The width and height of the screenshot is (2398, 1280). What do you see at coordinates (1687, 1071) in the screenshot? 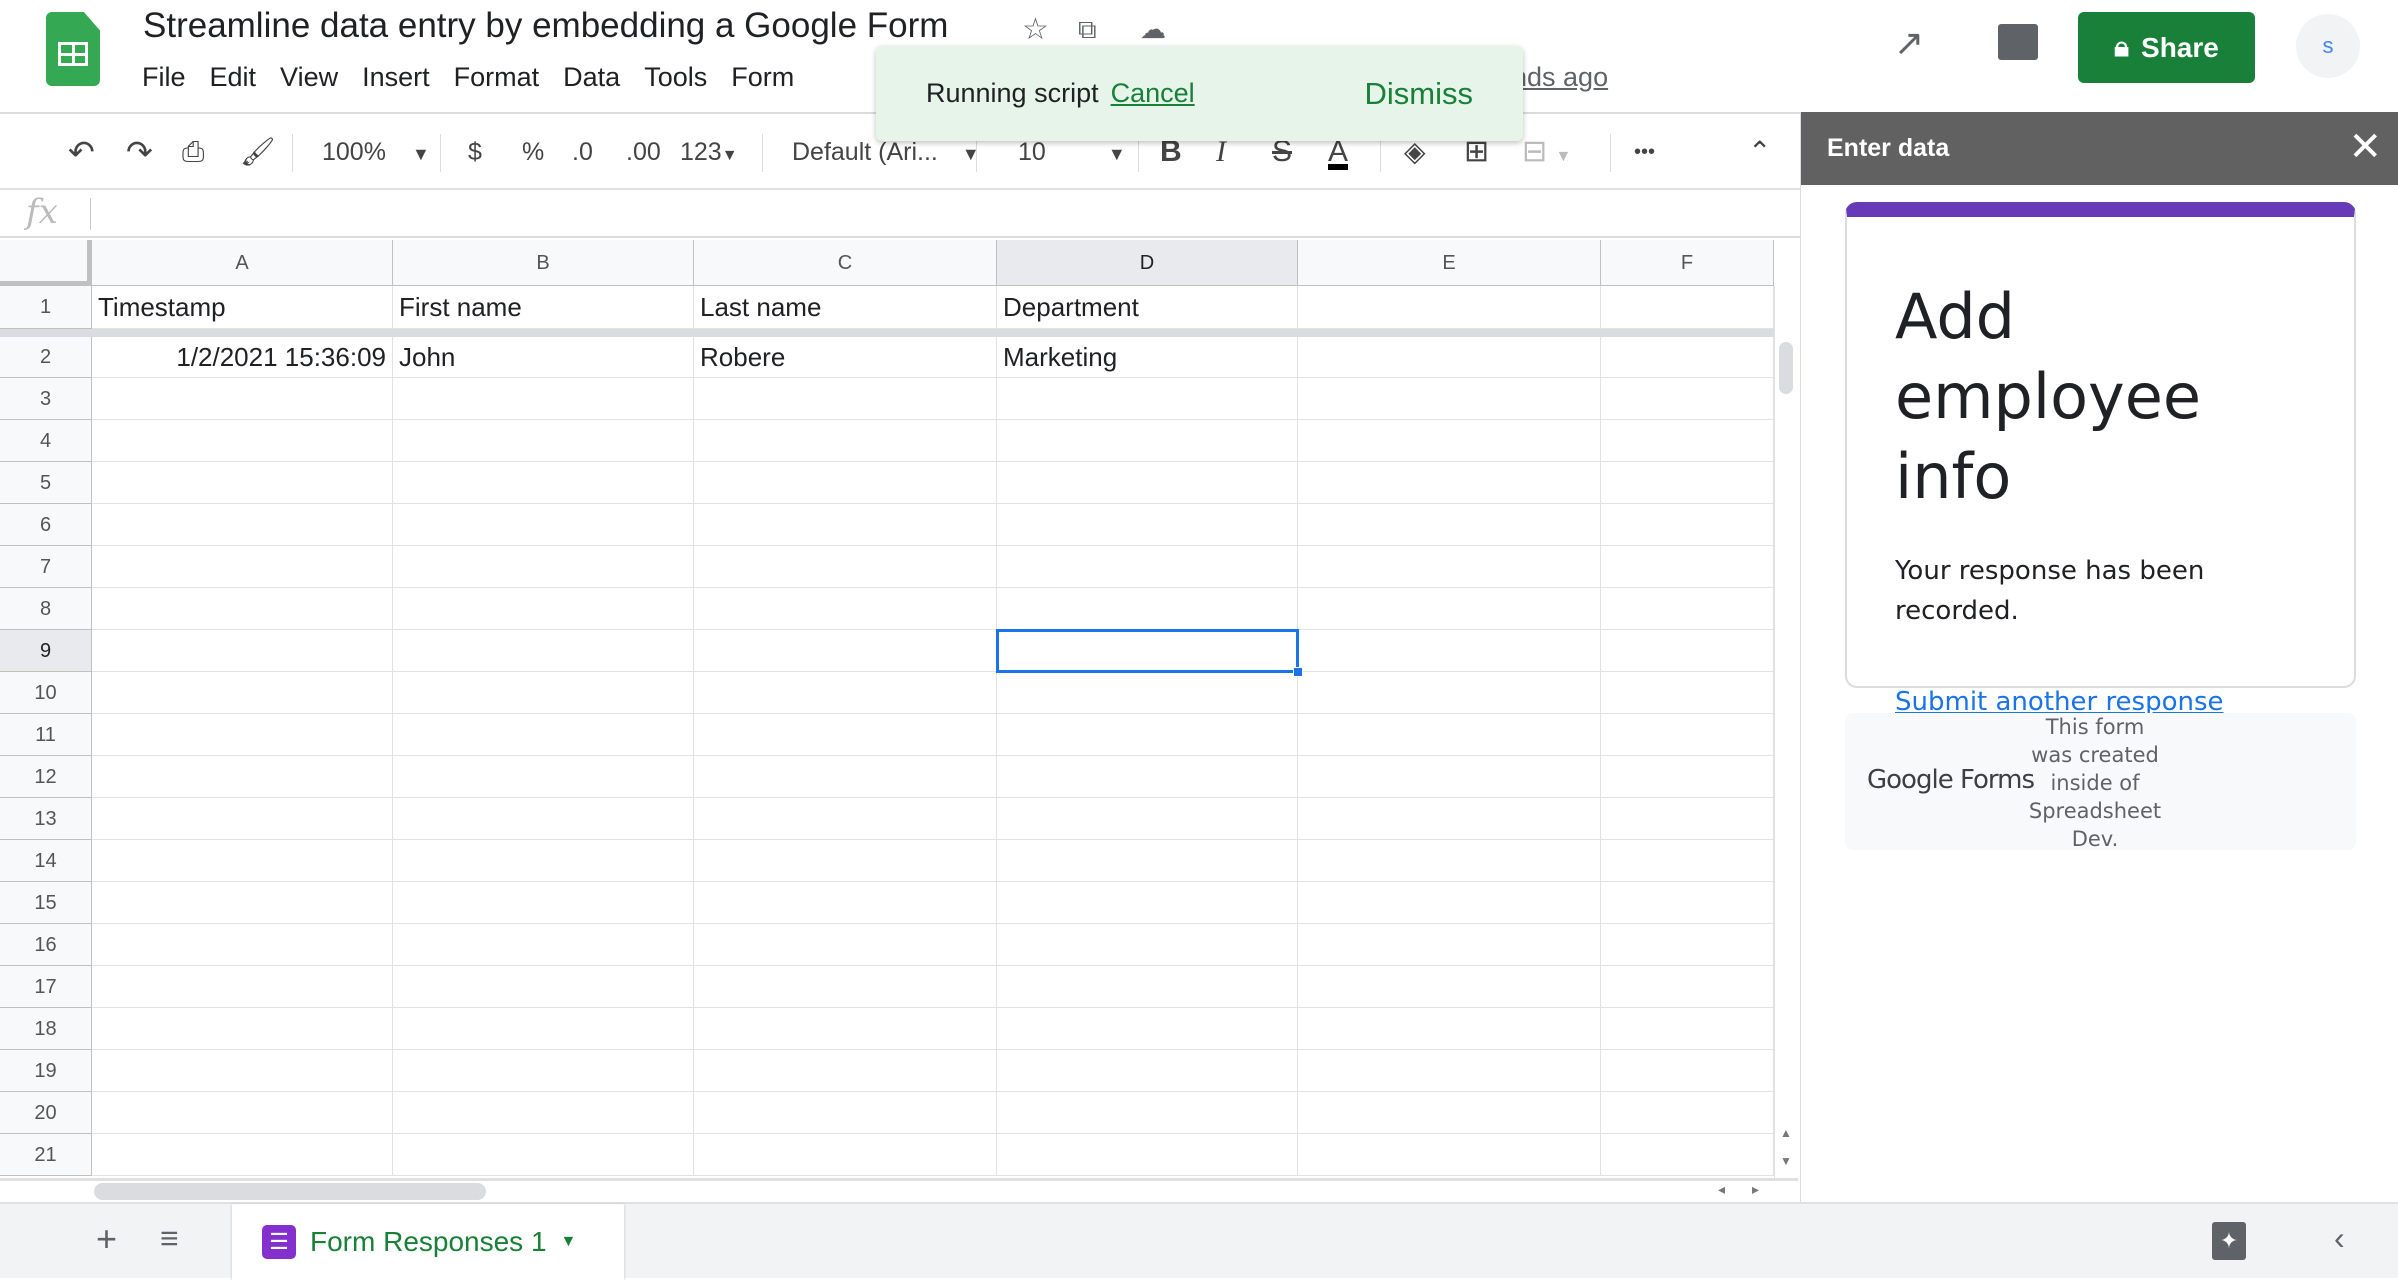
I see `cell-F19` at bounding box center [1687, 1071].